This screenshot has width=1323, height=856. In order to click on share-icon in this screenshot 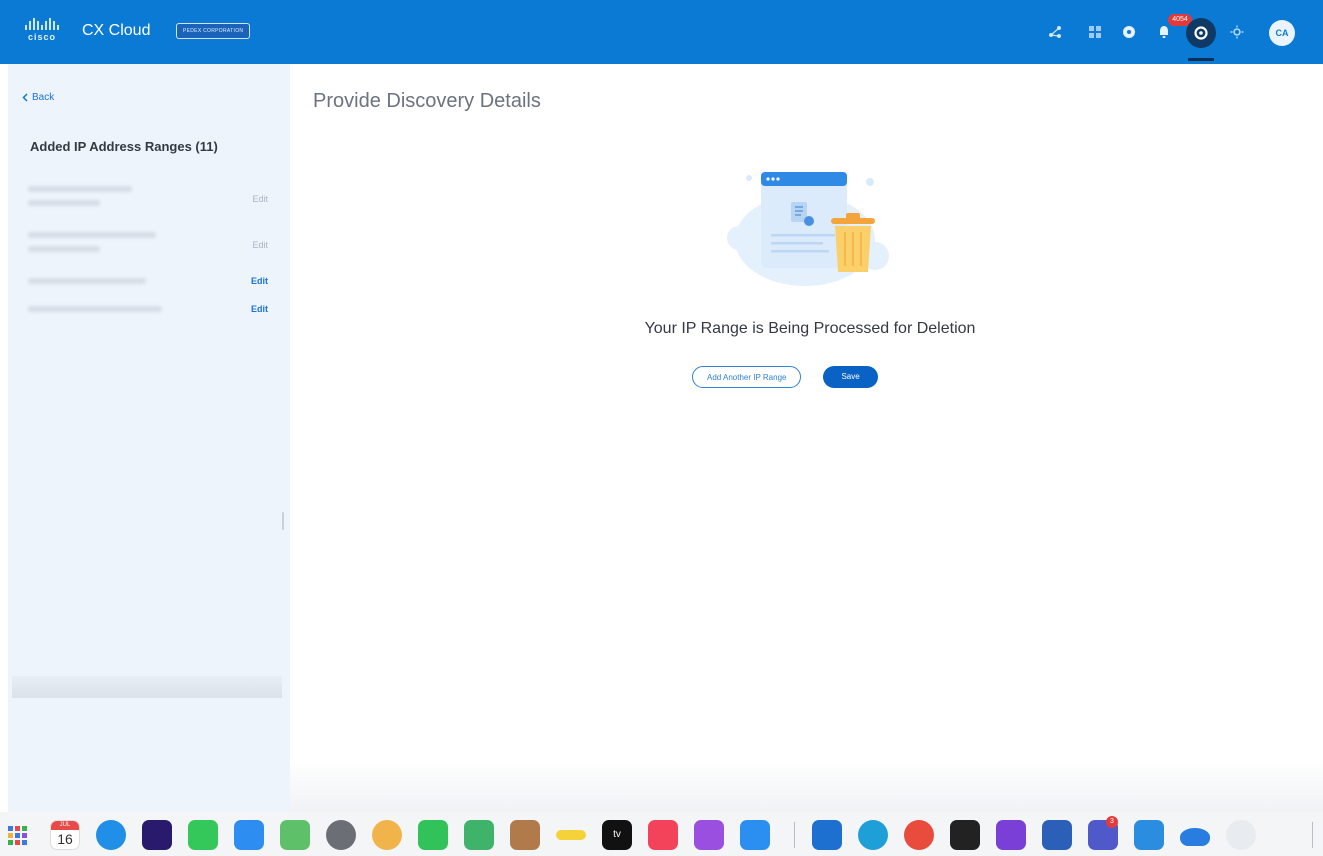, I will do `click(1055, 32)`.